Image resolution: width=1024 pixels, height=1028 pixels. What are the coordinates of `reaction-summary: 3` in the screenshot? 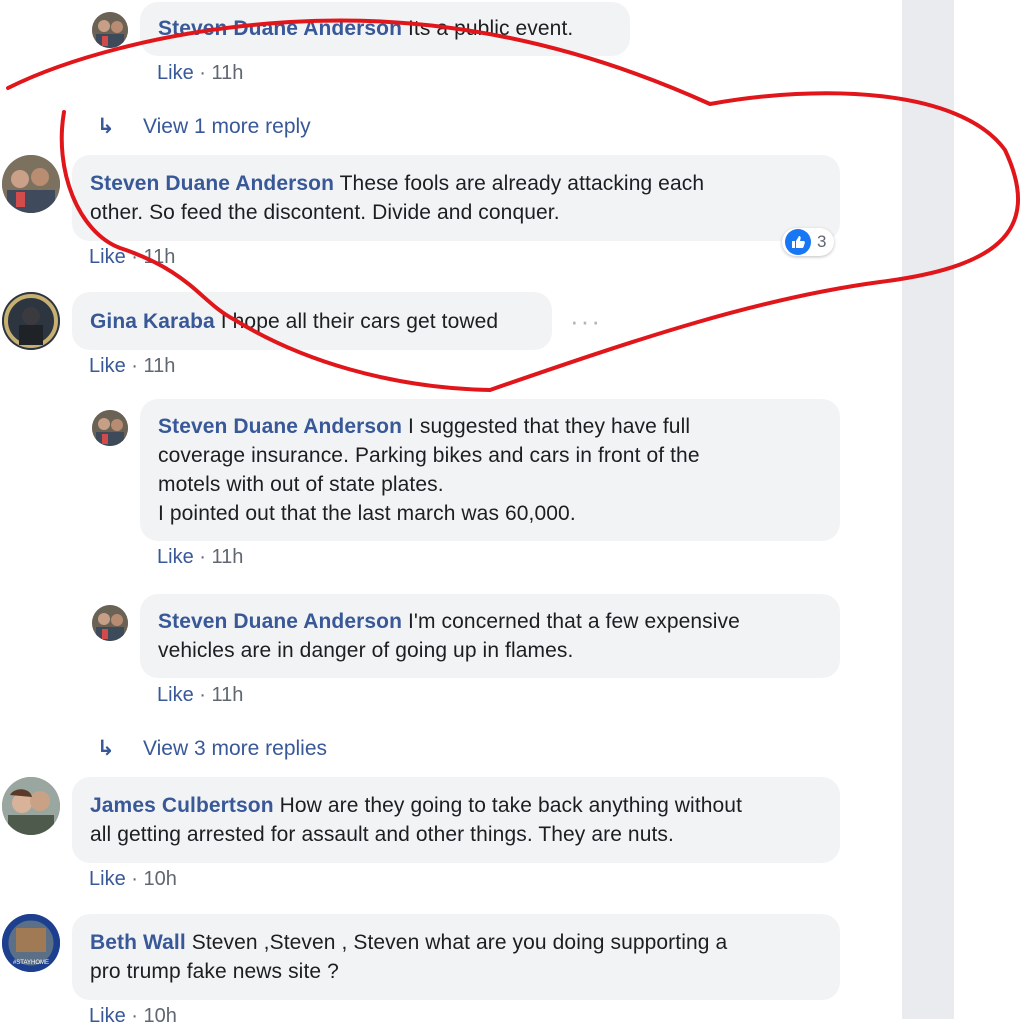 It's located at (808, 242).